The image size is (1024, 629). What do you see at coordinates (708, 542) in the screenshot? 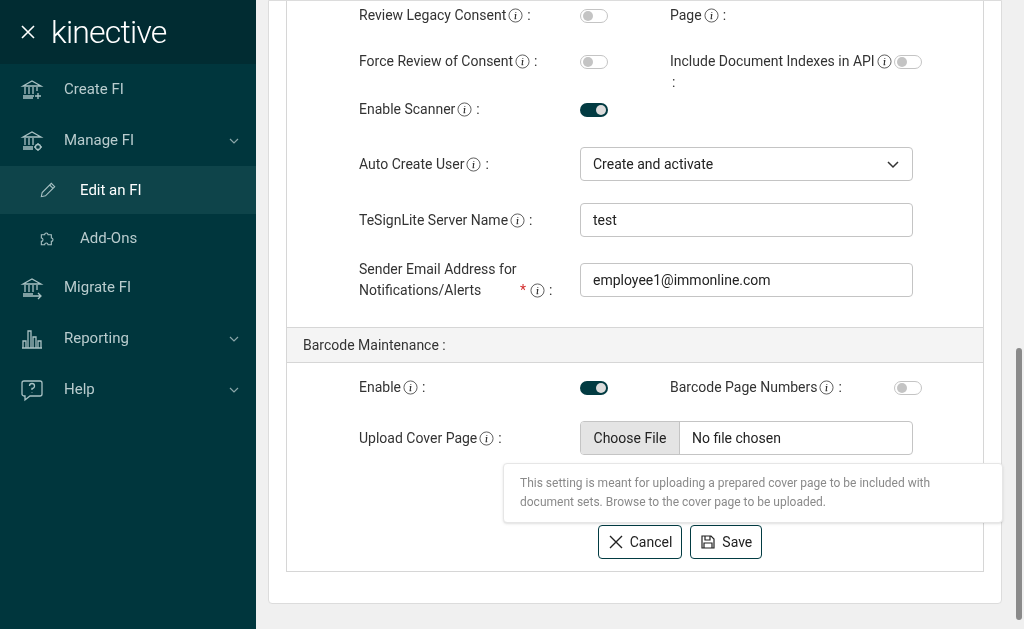
I see `save-icon` at bounding box center [708, 542].